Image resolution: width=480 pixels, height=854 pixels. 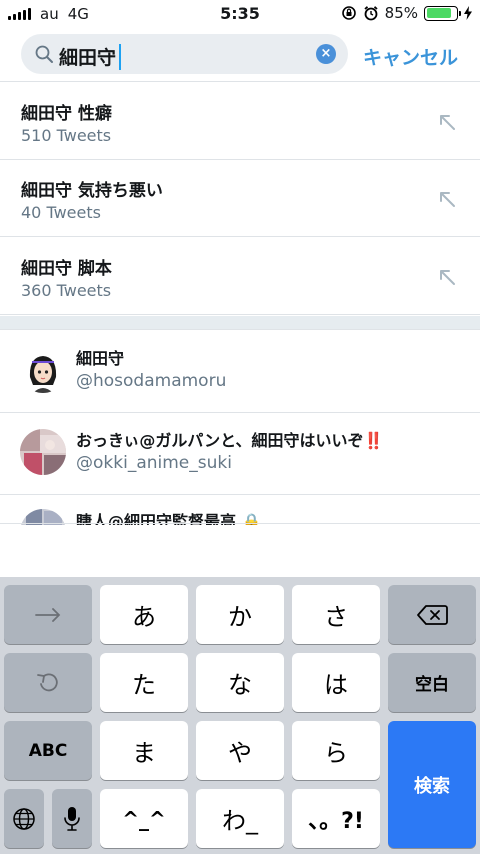 I want to click on user-result-row: 細田守 @hosodamamoru, so click(x=240, y=372).